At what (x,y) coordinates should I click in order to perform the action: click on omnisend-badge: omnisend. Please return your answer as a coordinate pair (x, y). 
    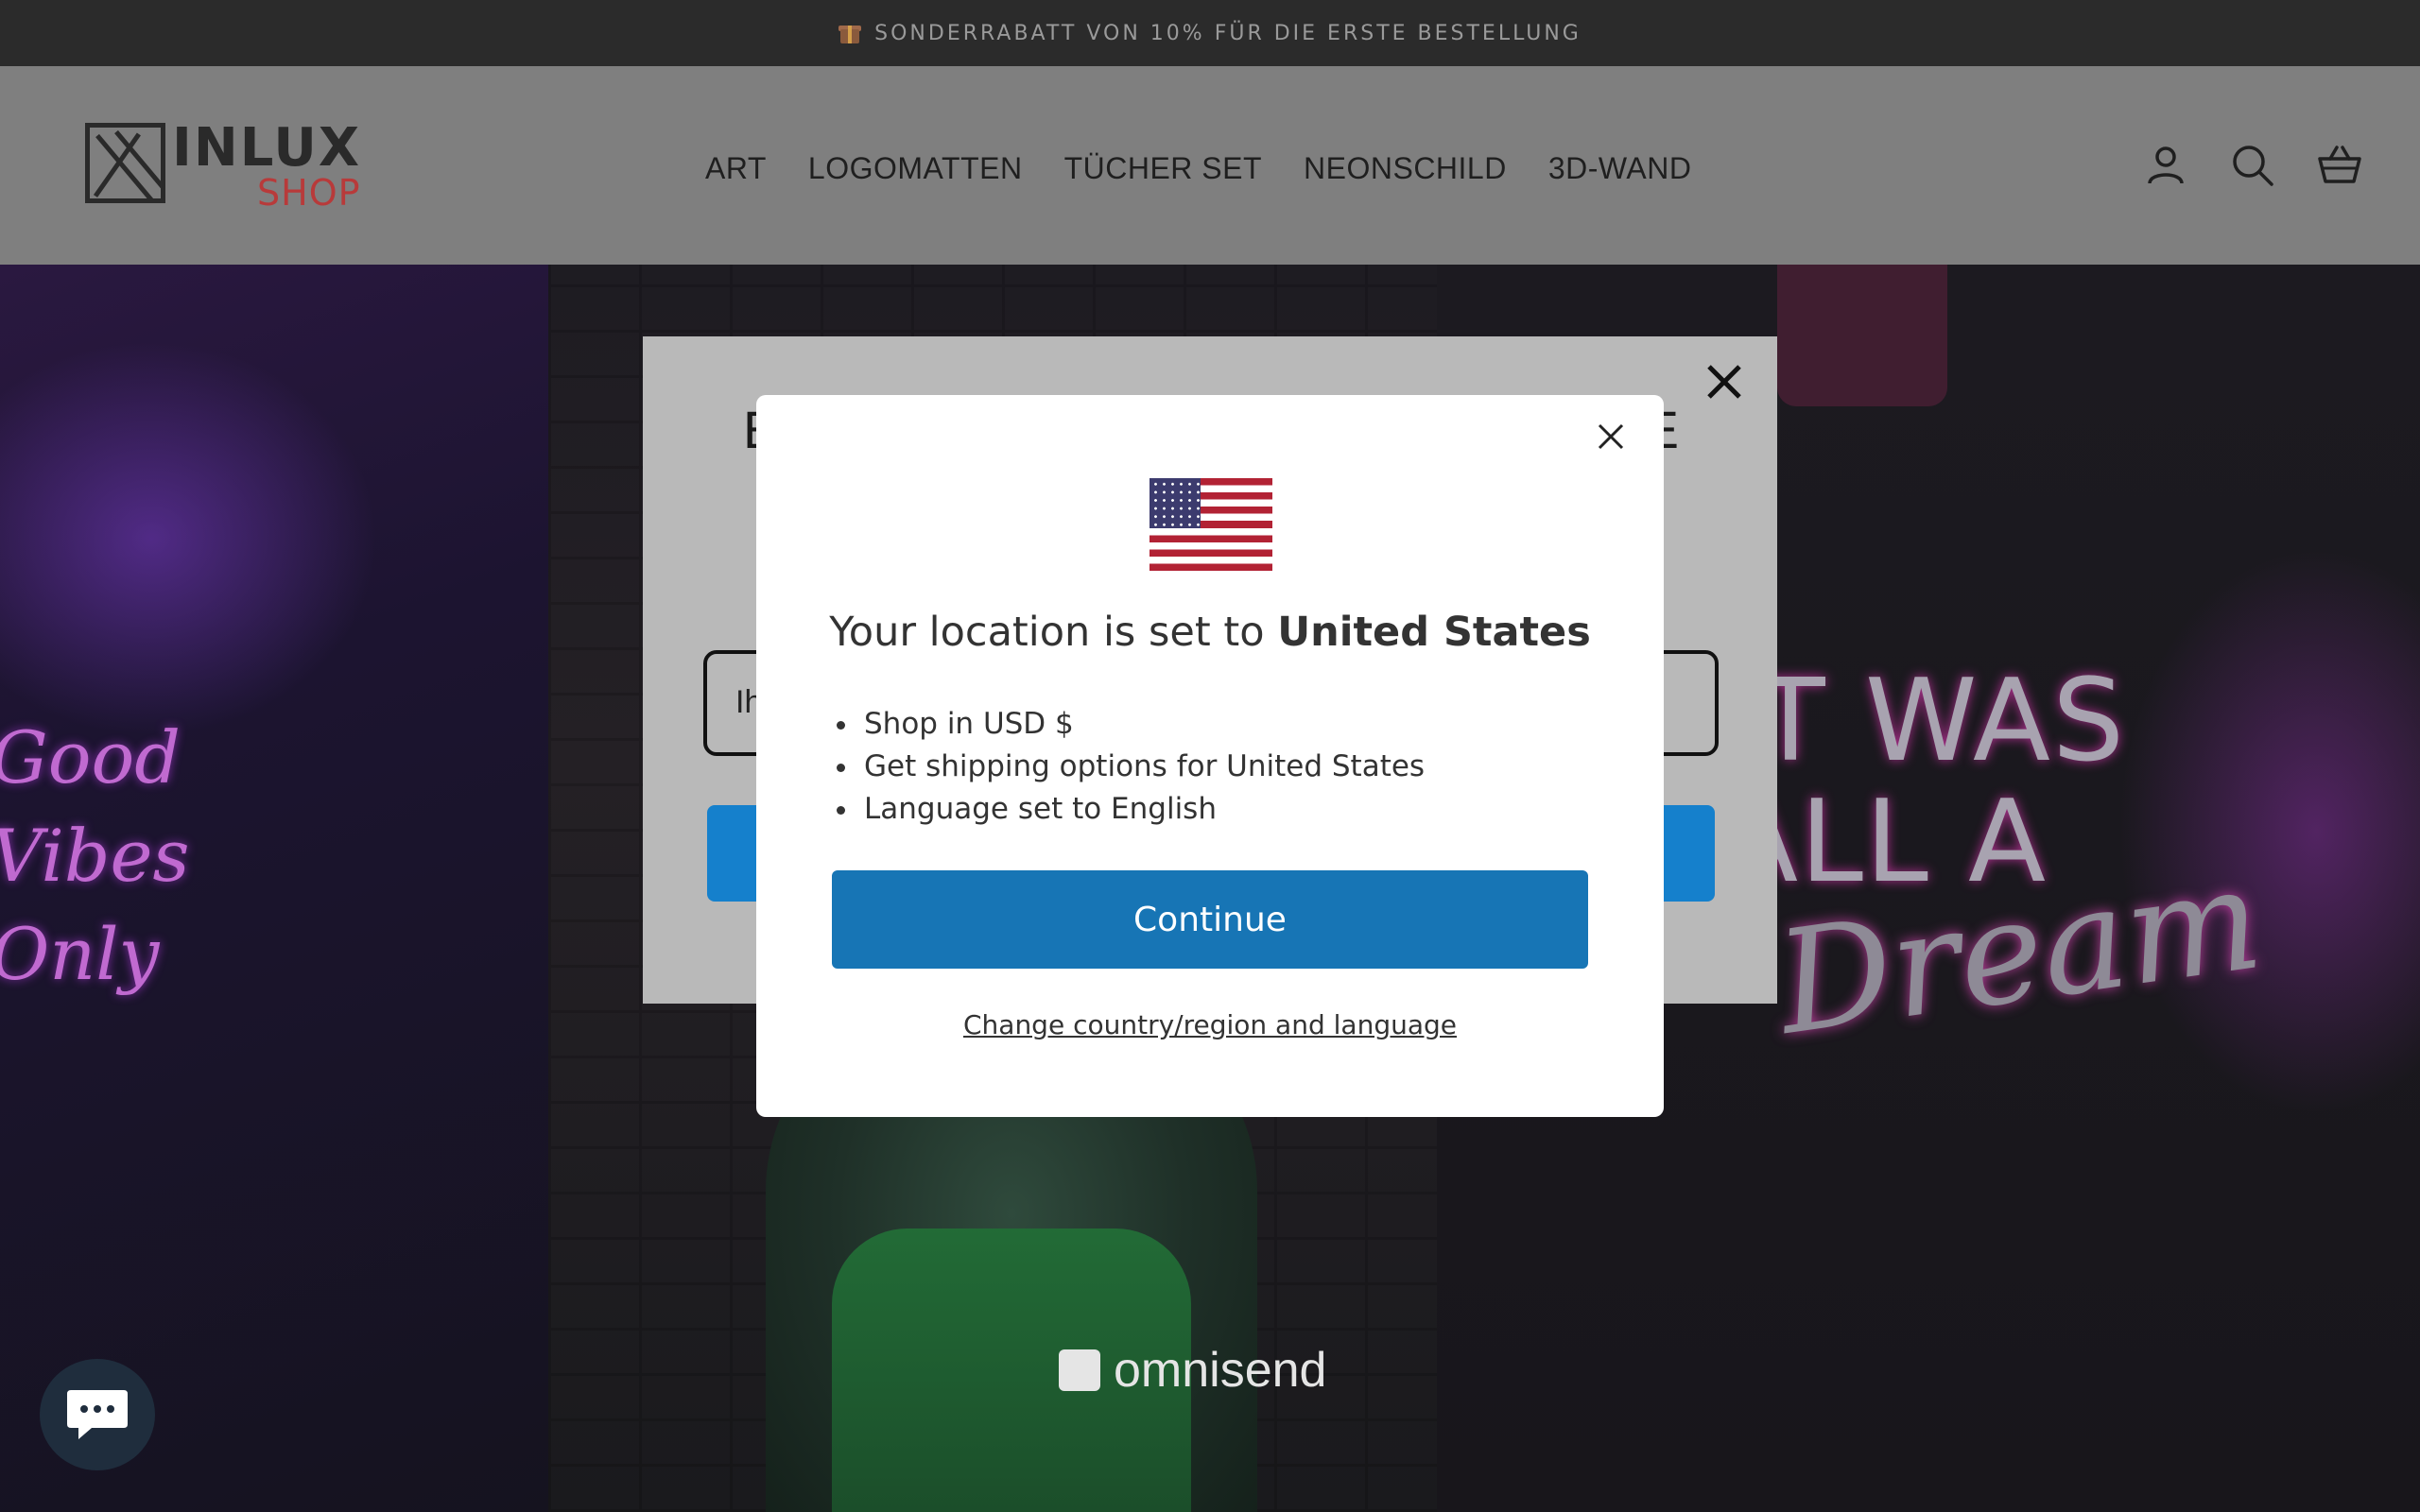
    Looking at the image, I should click on (1192, 1370).